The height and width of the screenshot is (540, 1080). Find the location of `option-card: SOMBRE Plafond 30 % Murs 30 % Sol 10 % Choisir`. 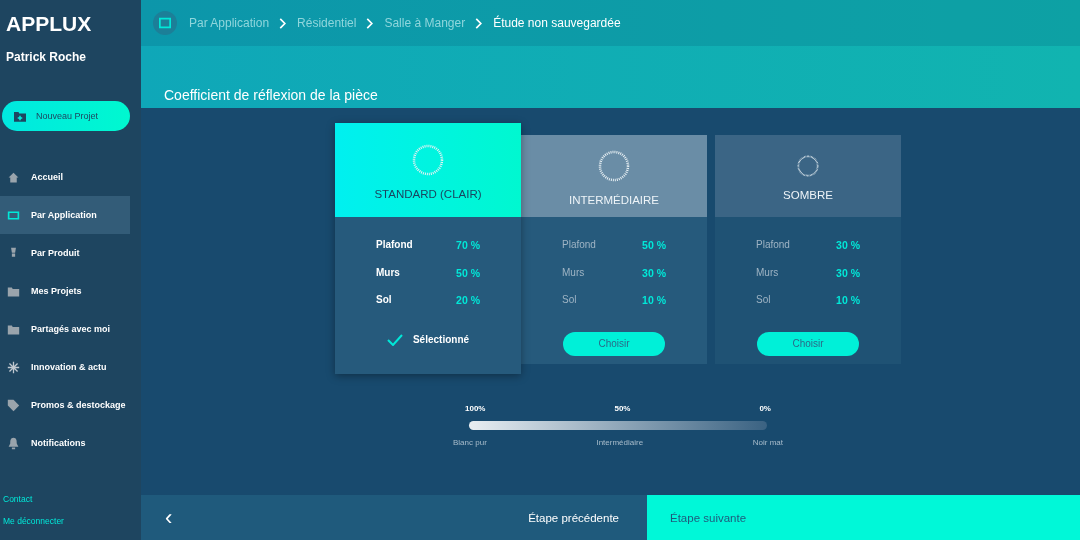

option-card: SOMBRE Plafond 30 % Murs 30 % Sol 10 % Choisir is located at coordinates (808, 249).